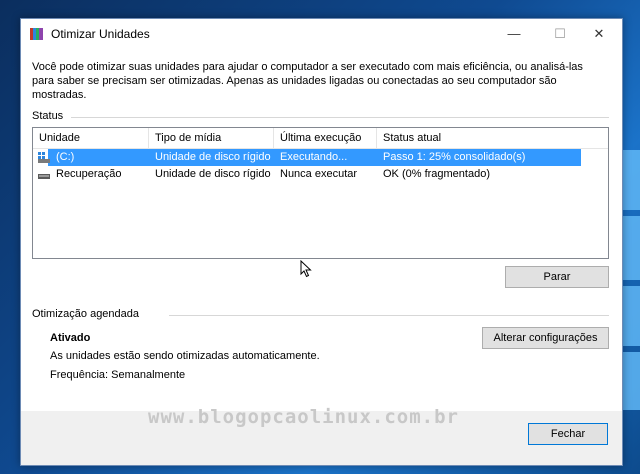  I want to click on optimize-drives-app-icon, so click(36, 34).